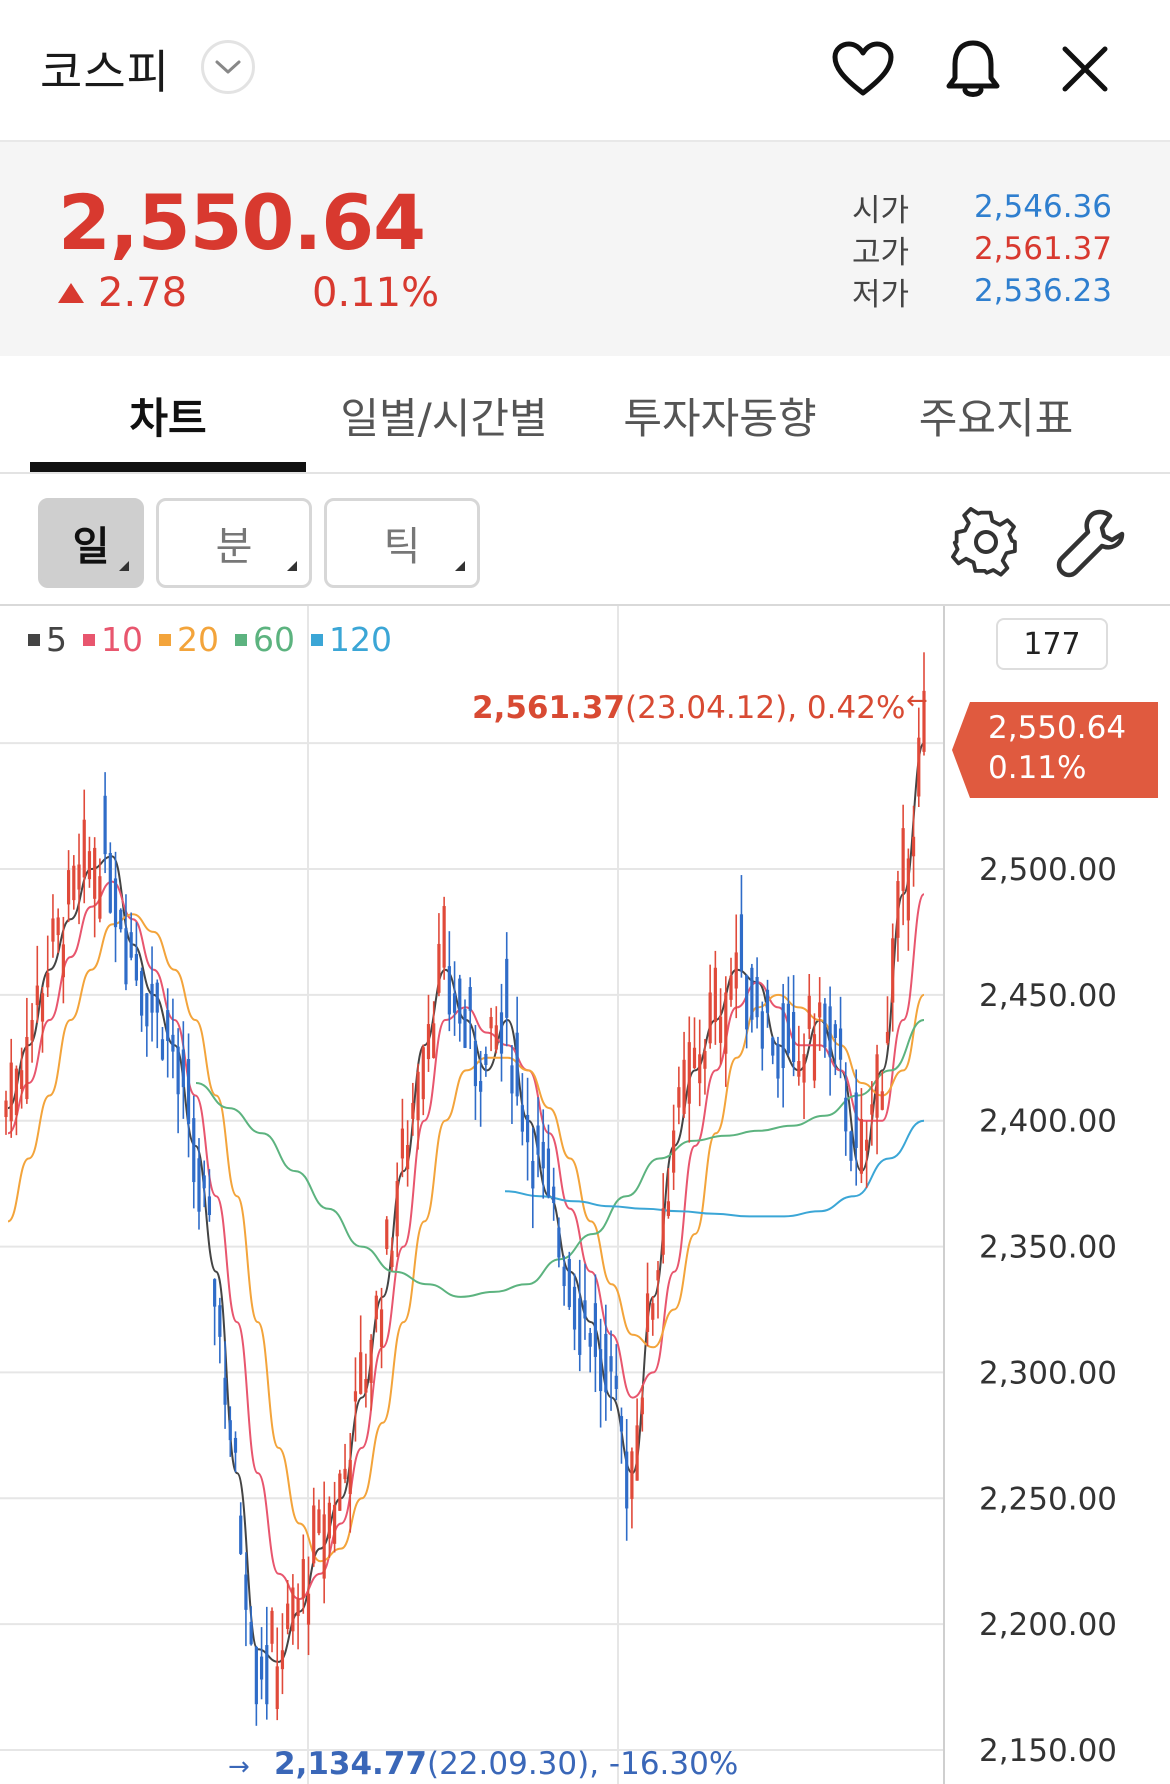  Describe the element at coordinates (239, 1767) in the screenshot. I see `right-arrow-icon: →` at that location.